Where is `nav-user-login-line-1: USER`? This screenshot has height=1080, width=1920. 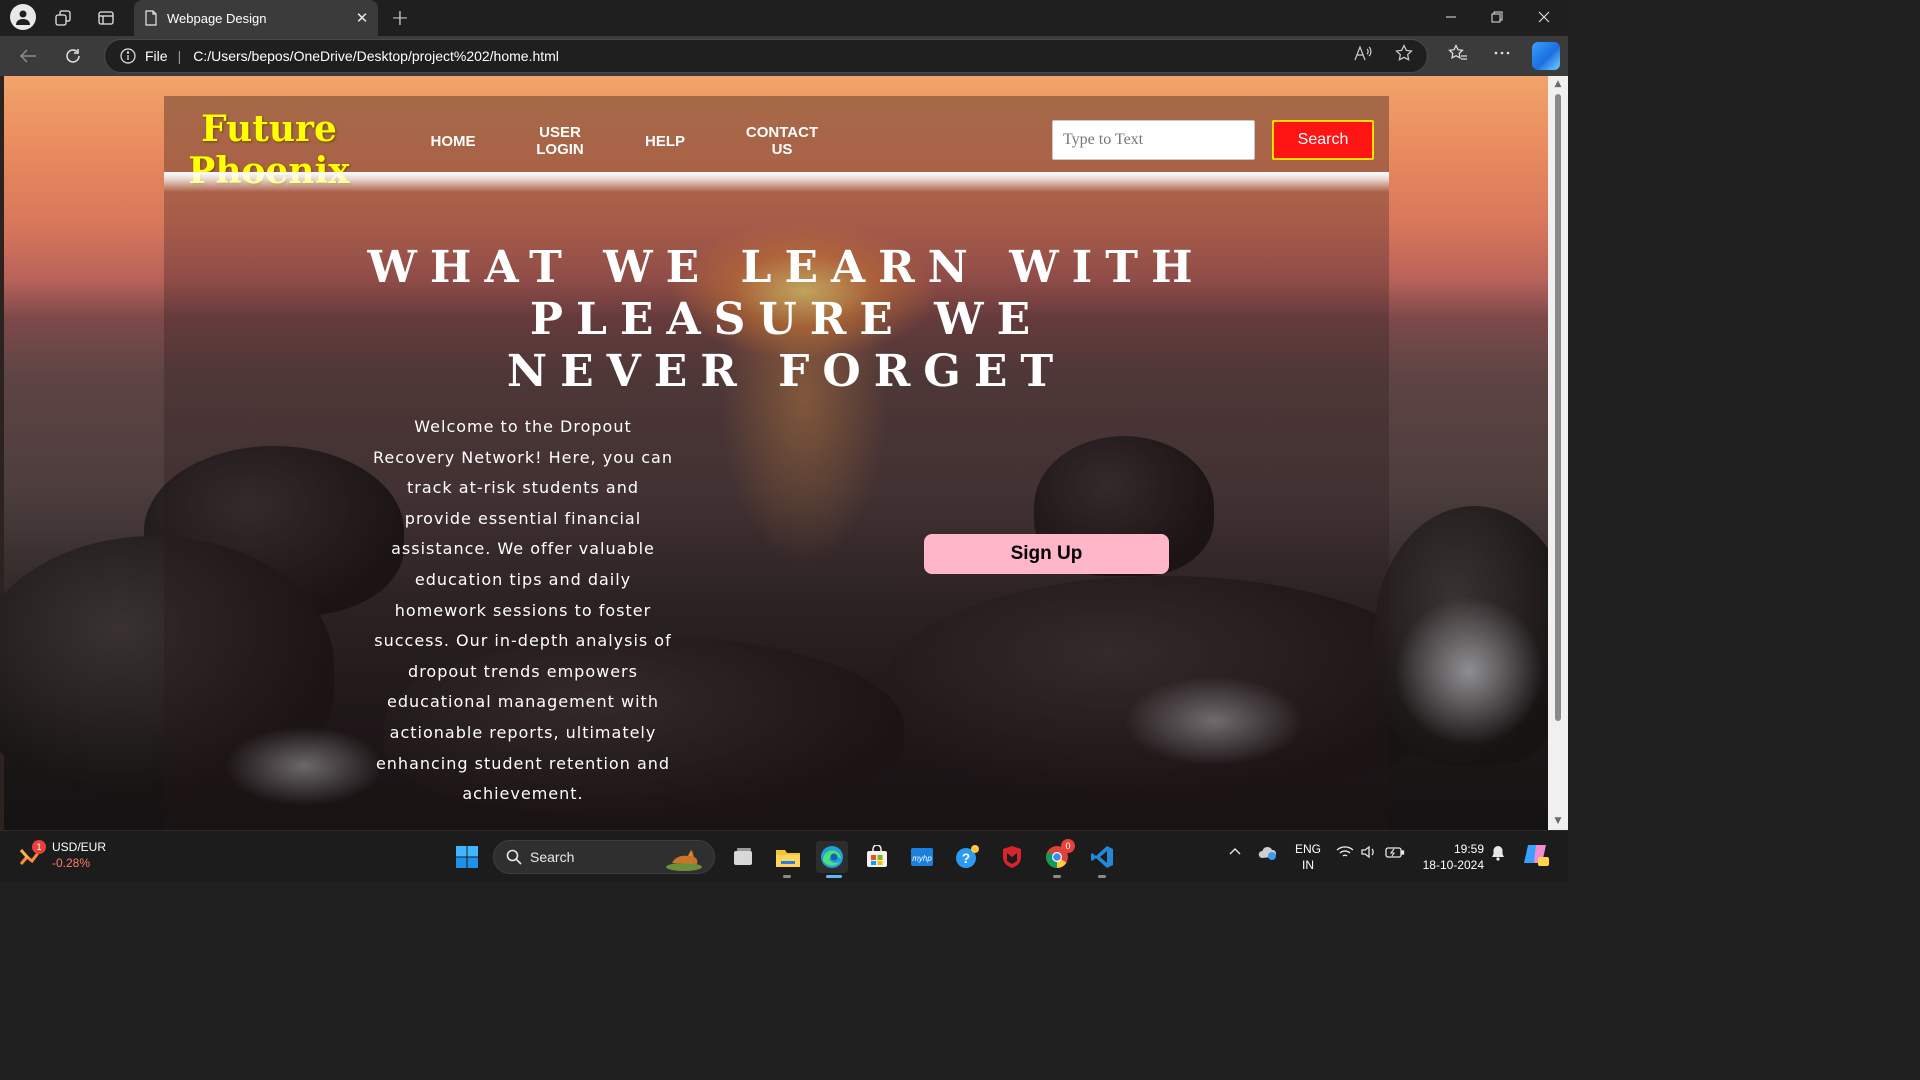 nav-user-login-line-1: USER is located at coordinates (560, 132).